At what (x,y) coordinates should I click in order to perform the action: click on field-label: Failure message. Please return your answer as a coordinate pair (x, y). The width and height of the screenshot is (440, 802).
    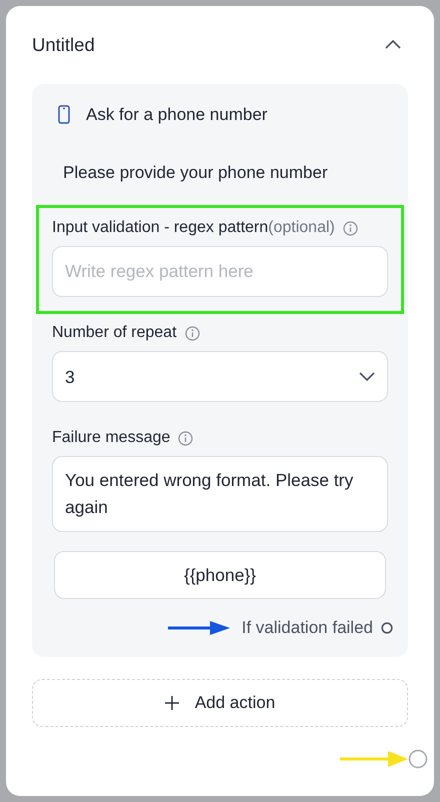
    Looking at the image, I should click on (111, 438).